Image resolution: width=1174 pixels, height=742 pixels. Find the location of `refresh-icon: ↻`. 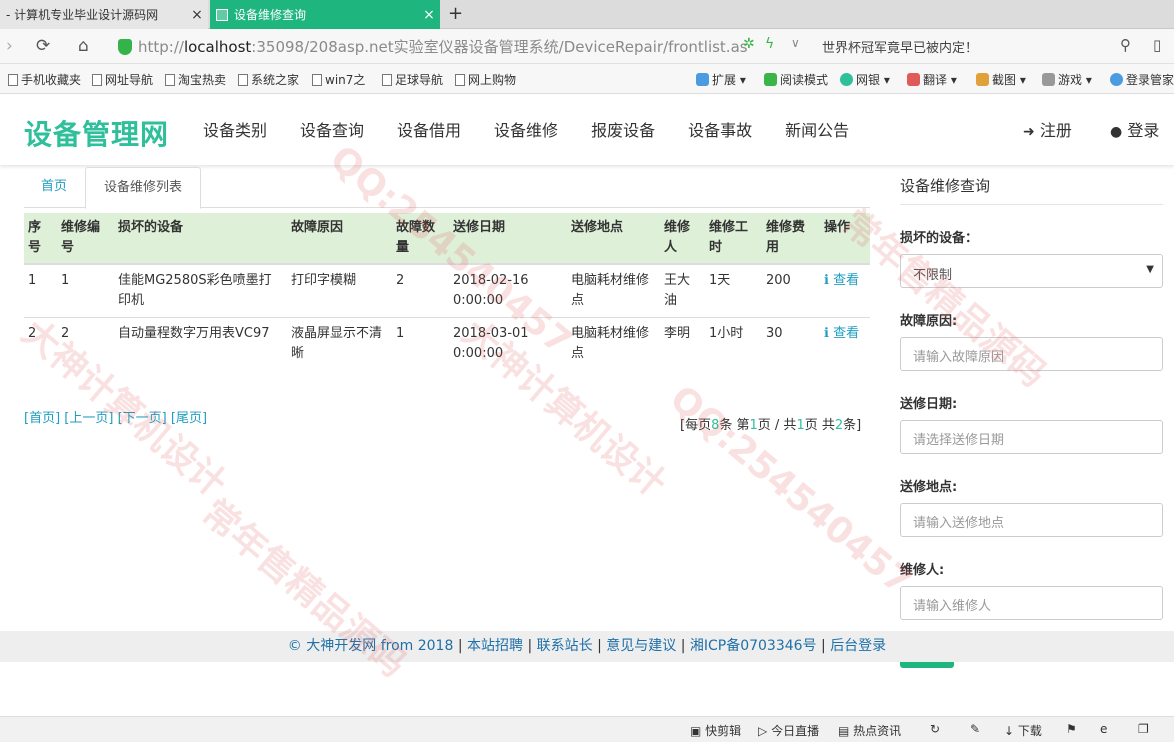

refresh-icon: ↻ is located at coordinates (935, 729).